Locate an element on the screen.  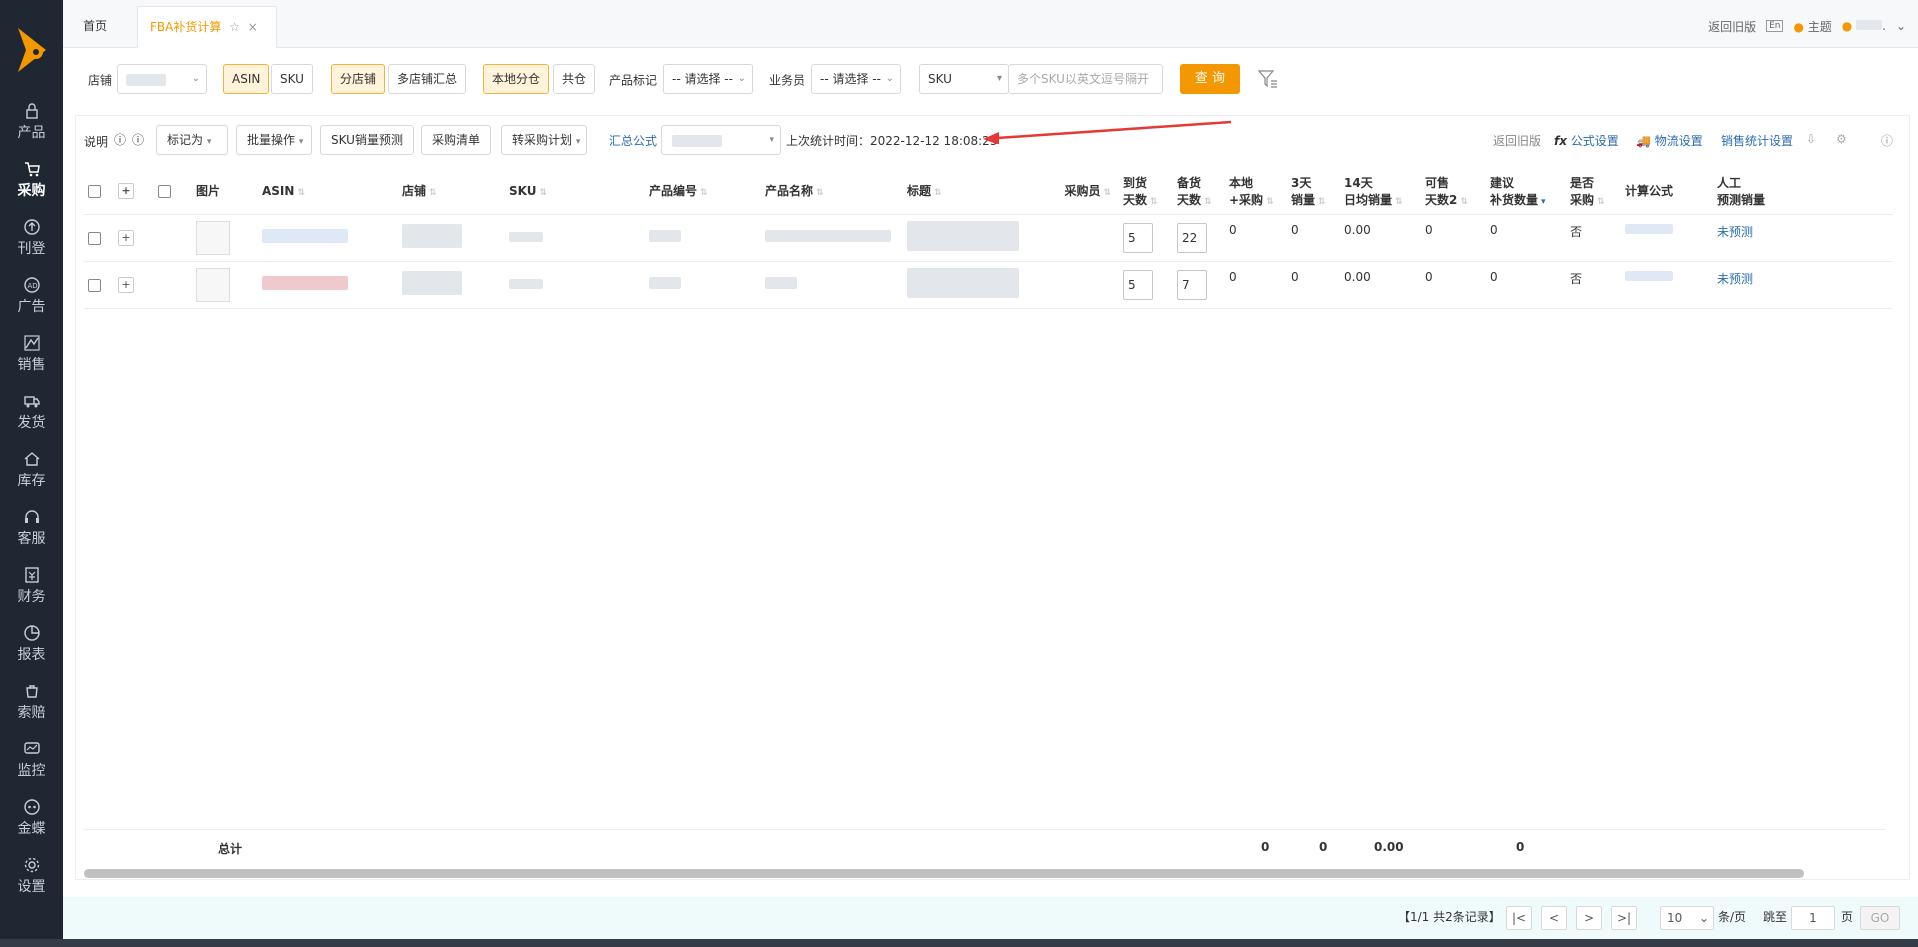
col-product-name: 产品名称 ⇅ is located at coordinates (832, 191).